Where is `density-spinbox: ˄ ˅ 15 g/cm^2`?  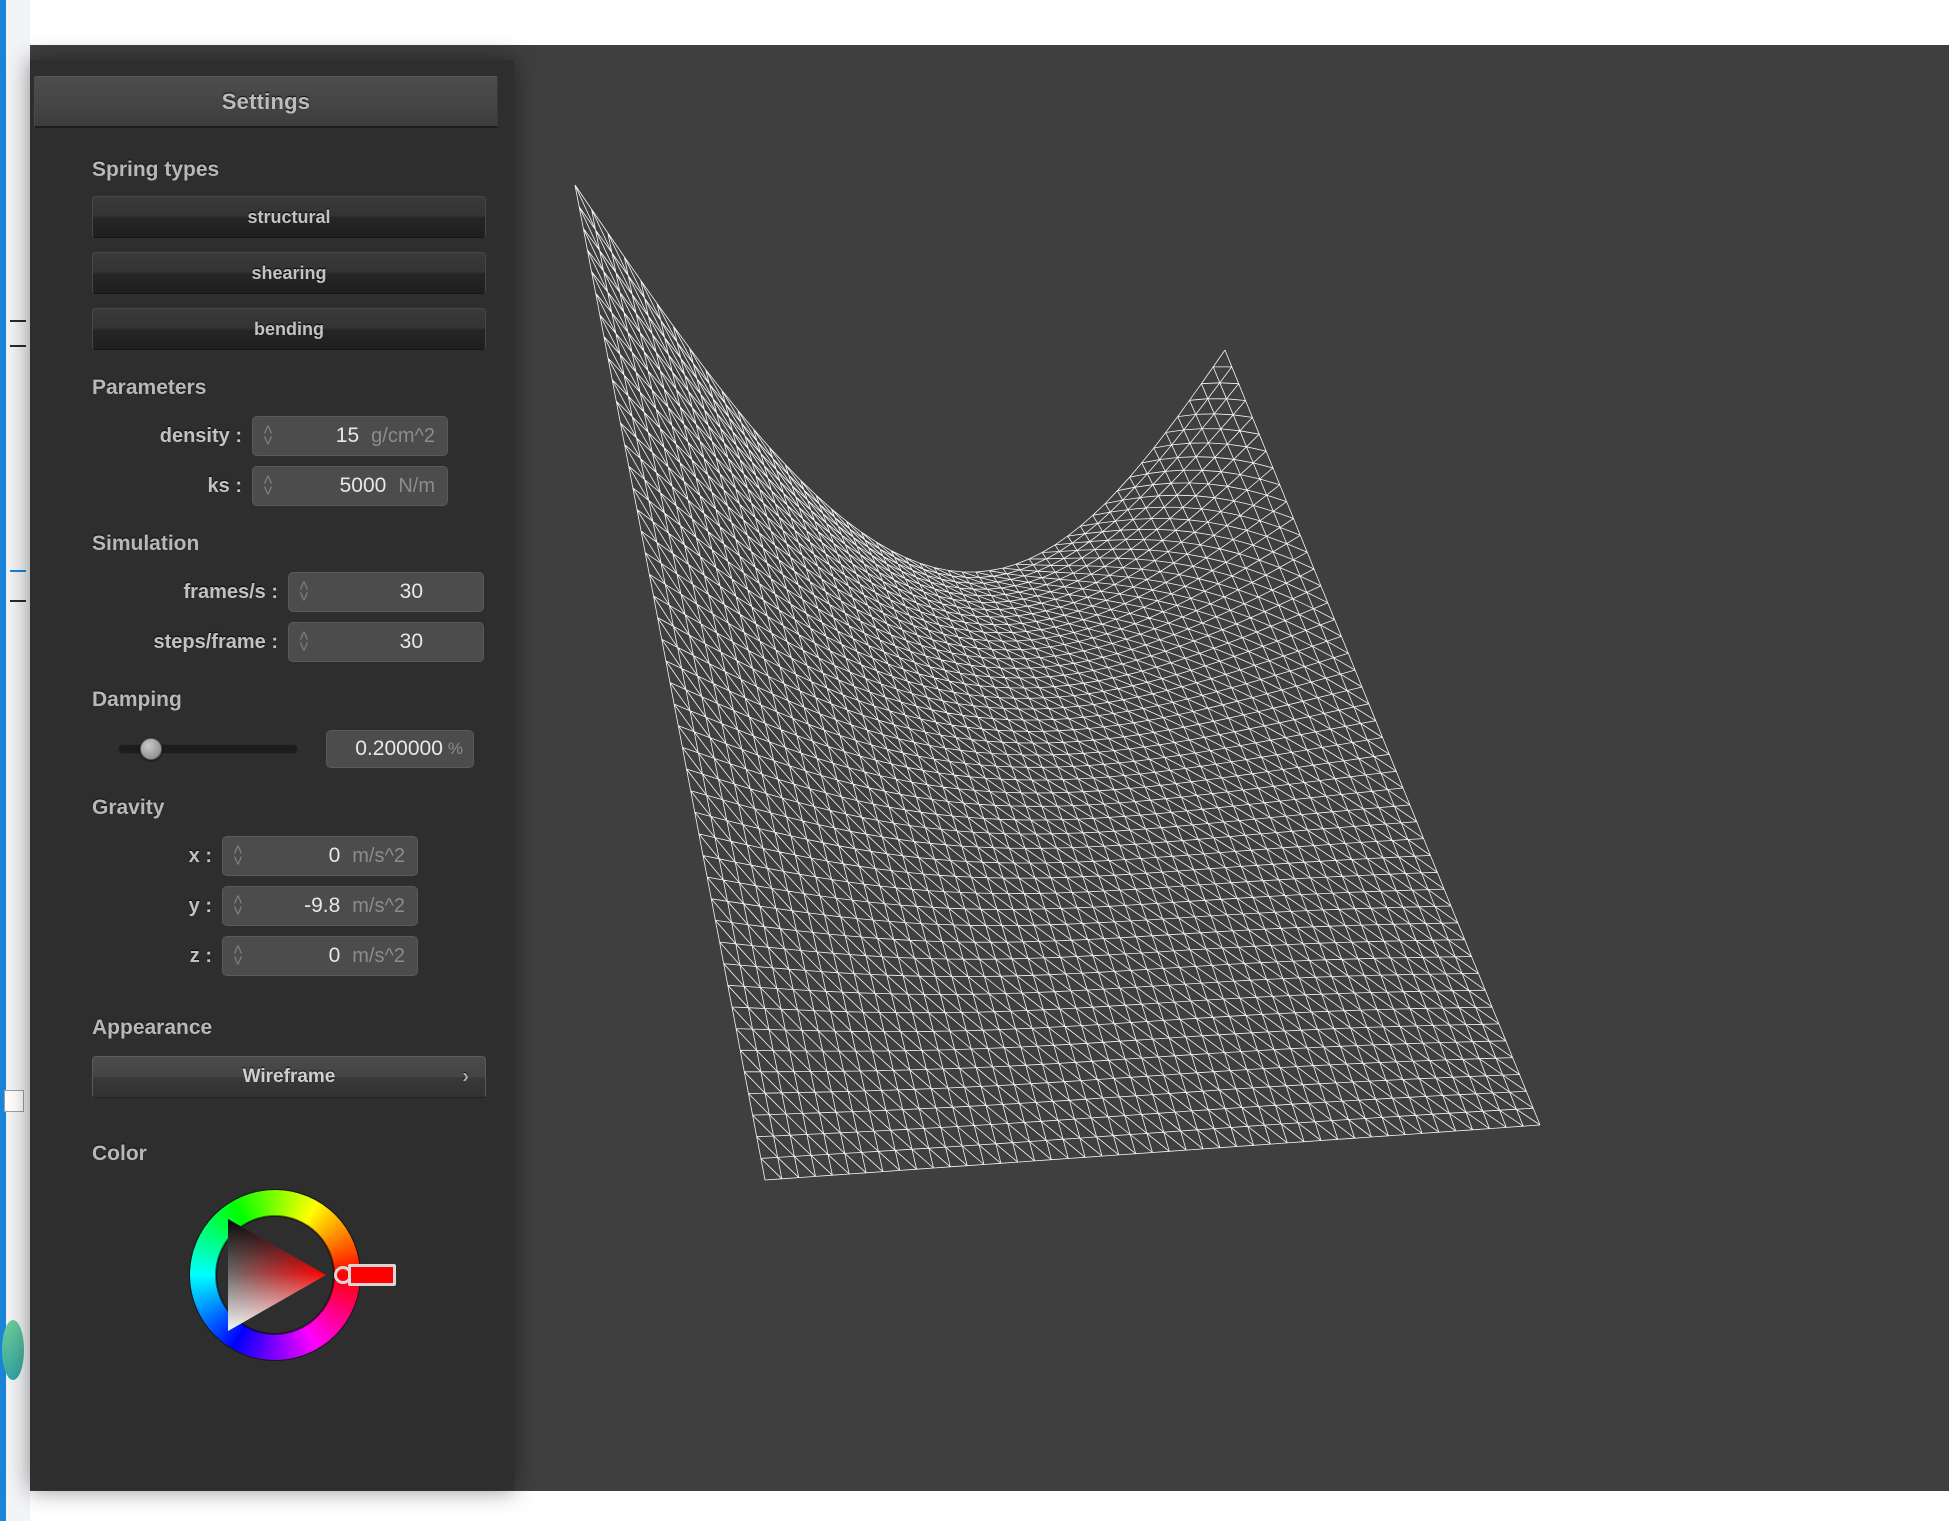 density-spinbox: ˄ ˅ 15 g/cm^2 is located at coordinates (350, 436).